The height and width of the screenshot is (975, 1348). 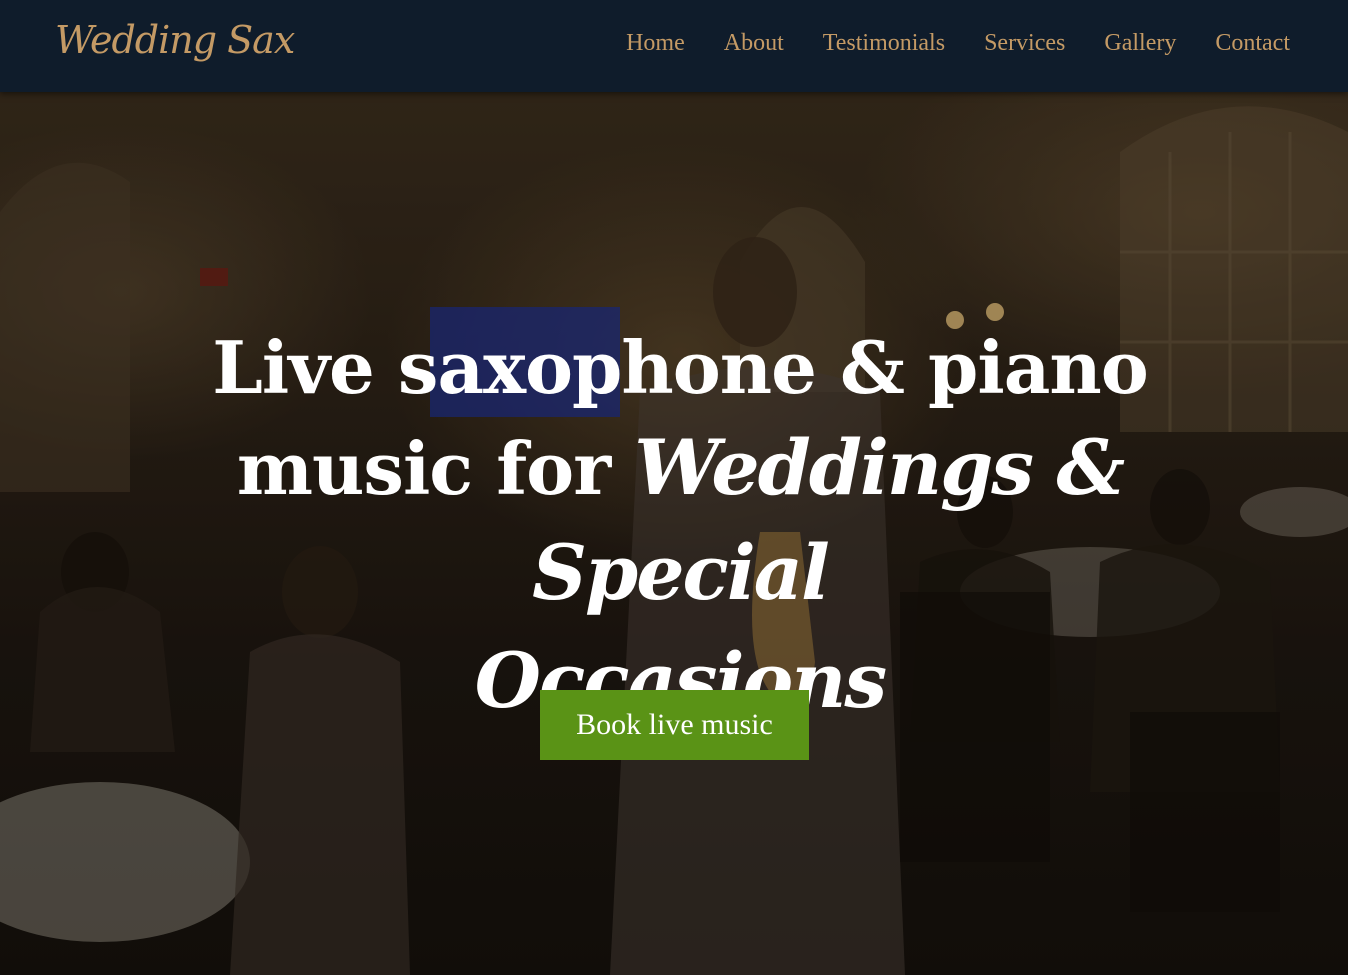 I want to click on hero-heading-line-1: Live saxophone & piano, so click(x=680, y=367).